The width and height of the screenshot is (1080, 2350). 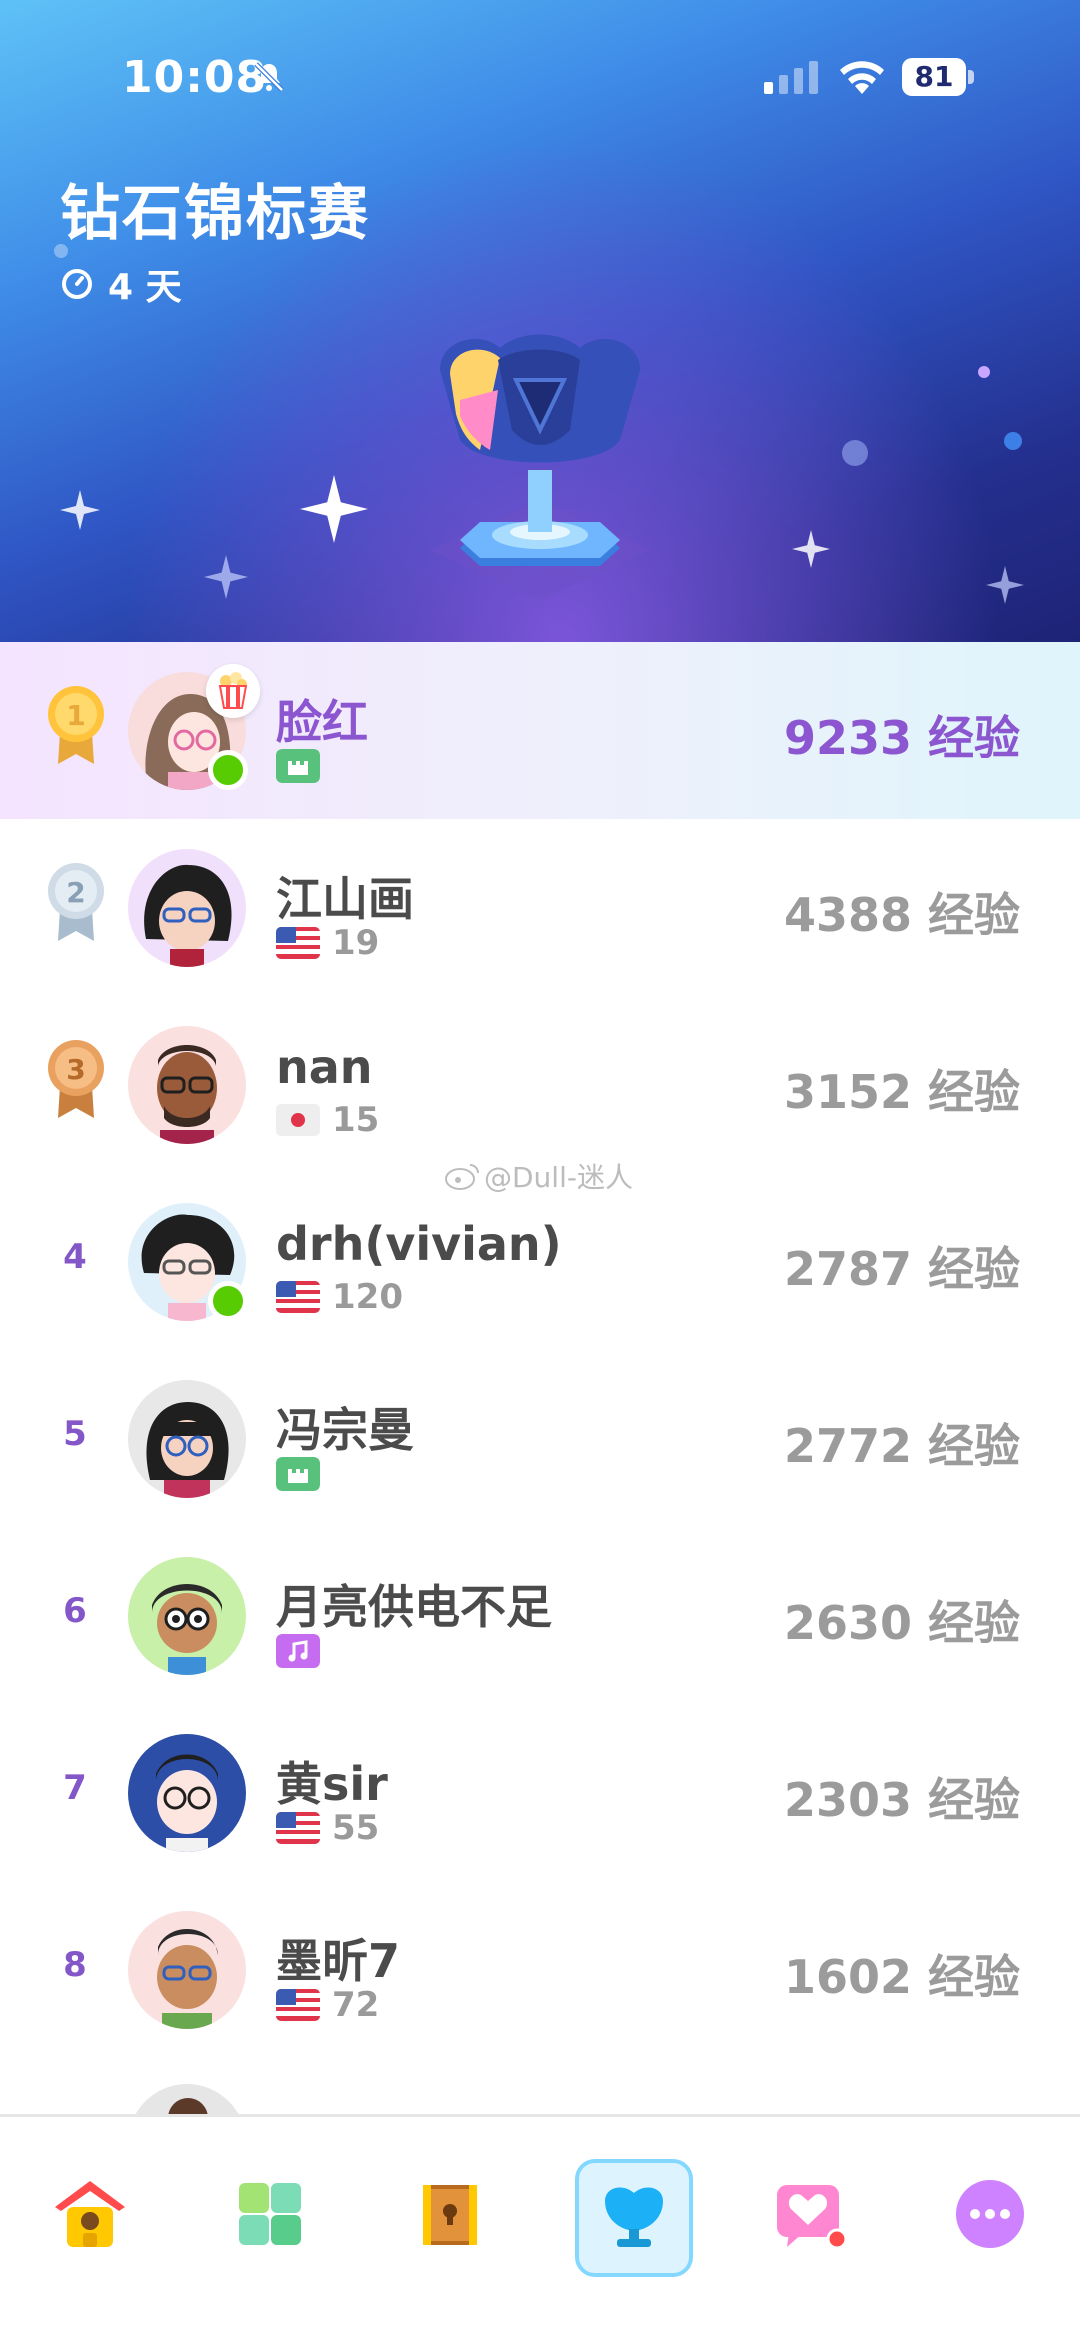 What do you see at coordinates (298, 1120) in the screenshot?
I see `jp-flag-icon` at bounding box center [298, 1120].